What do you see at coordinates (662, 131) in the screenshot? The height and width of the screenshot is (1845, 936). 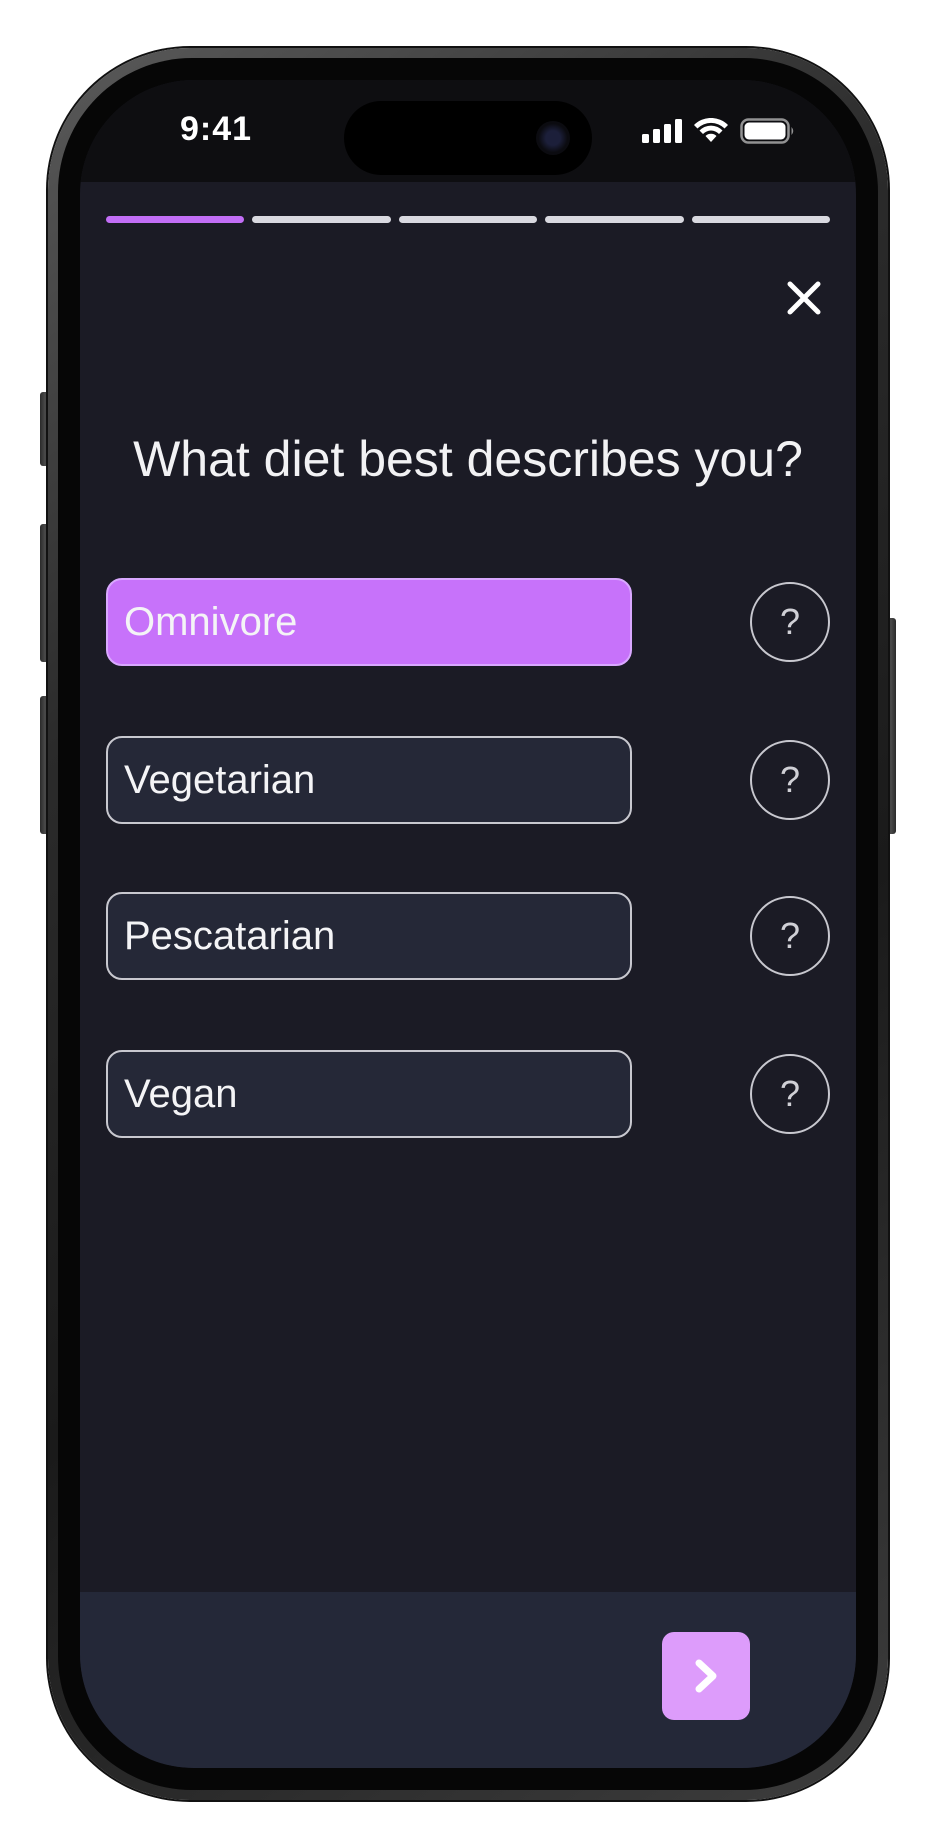 I see `signal-icon` at bounding box center [662, 131].